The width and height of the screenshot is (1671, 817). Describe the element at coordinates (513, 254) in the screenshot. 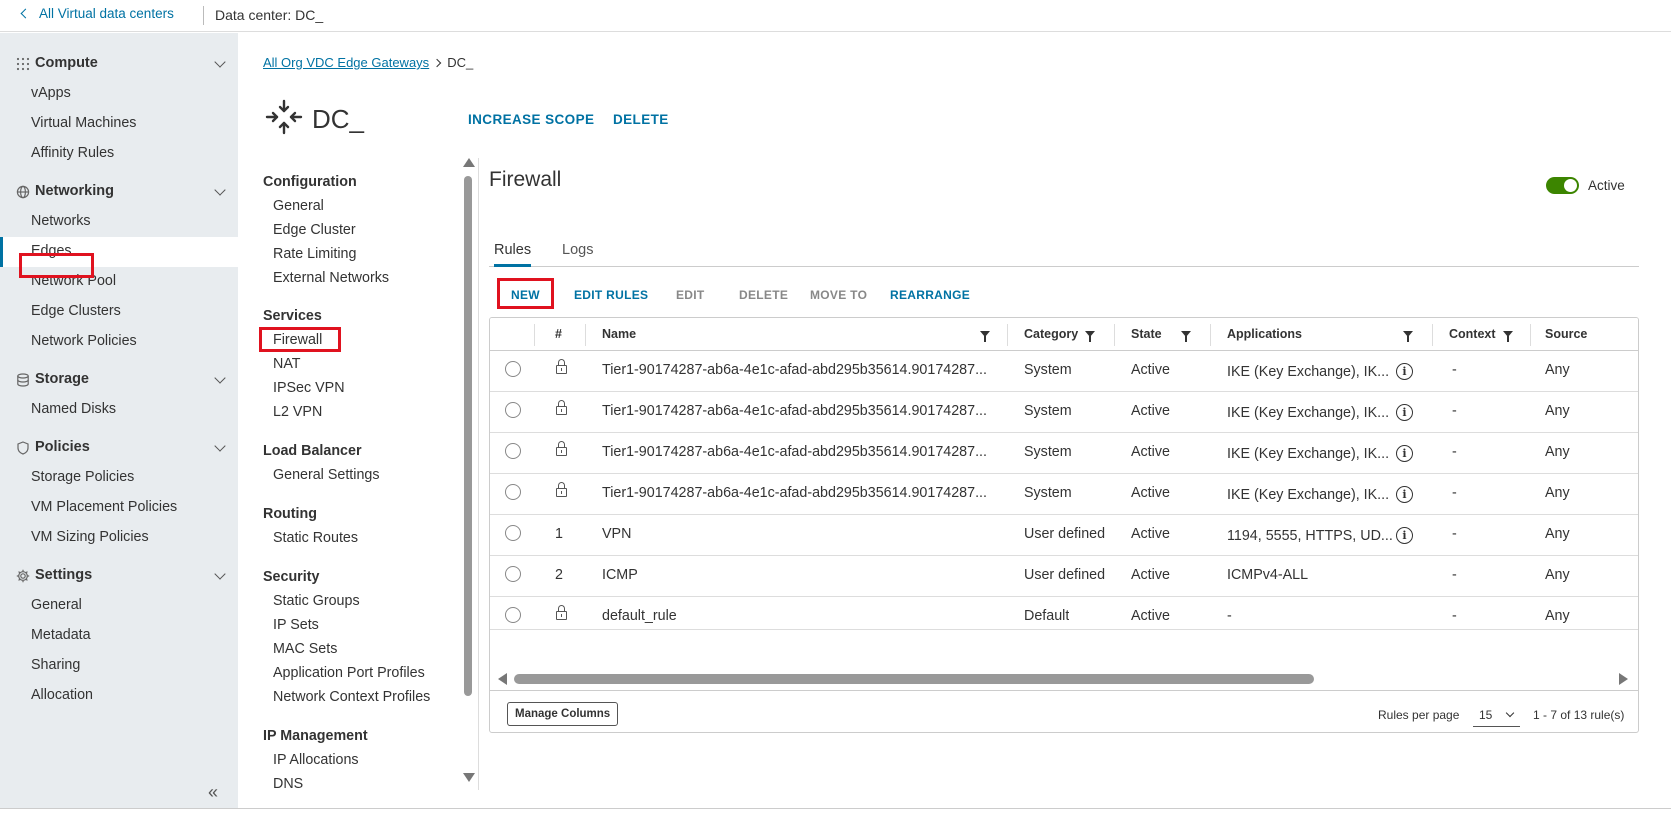

I see `tab-rules: Rules` at that location.